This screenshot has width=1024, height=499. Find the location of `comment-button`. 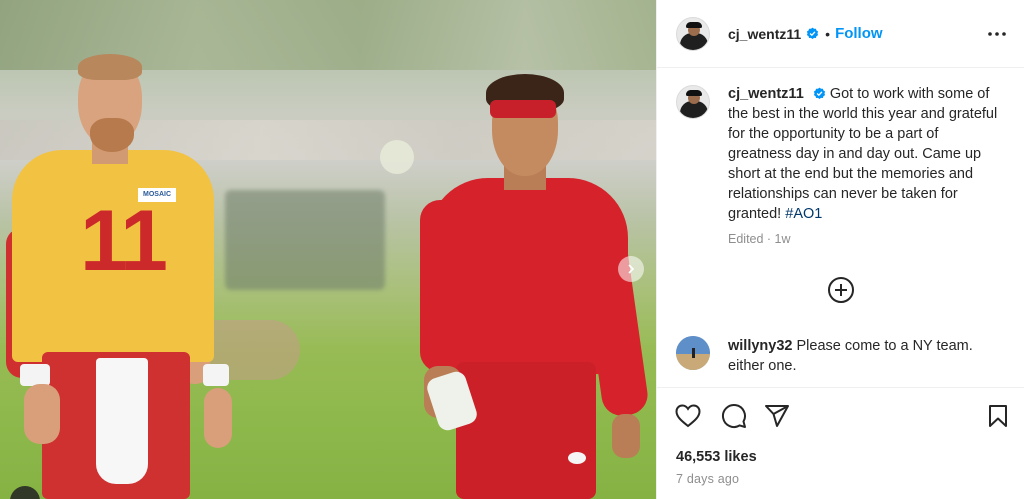

comment-button is located at coordinates (734, 416).